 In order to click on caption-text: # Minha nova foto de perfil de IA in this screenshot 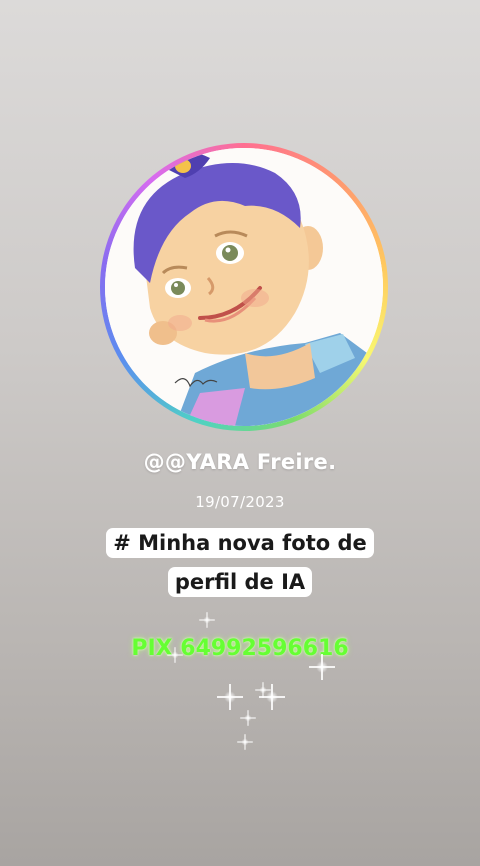, I will do `click(240, 563)`.